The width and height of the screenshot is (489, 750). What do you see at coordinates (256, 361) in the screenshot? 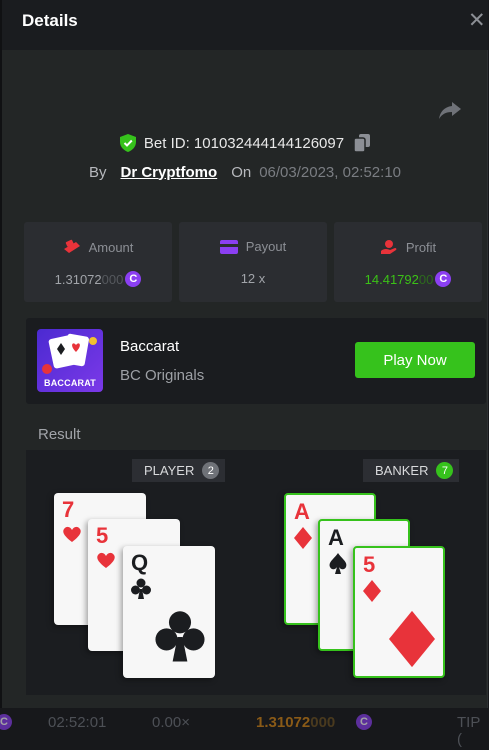
I see `game-card: BACCARAT Baccarat BC Originals Play Now` at bounding box center [256, 361].